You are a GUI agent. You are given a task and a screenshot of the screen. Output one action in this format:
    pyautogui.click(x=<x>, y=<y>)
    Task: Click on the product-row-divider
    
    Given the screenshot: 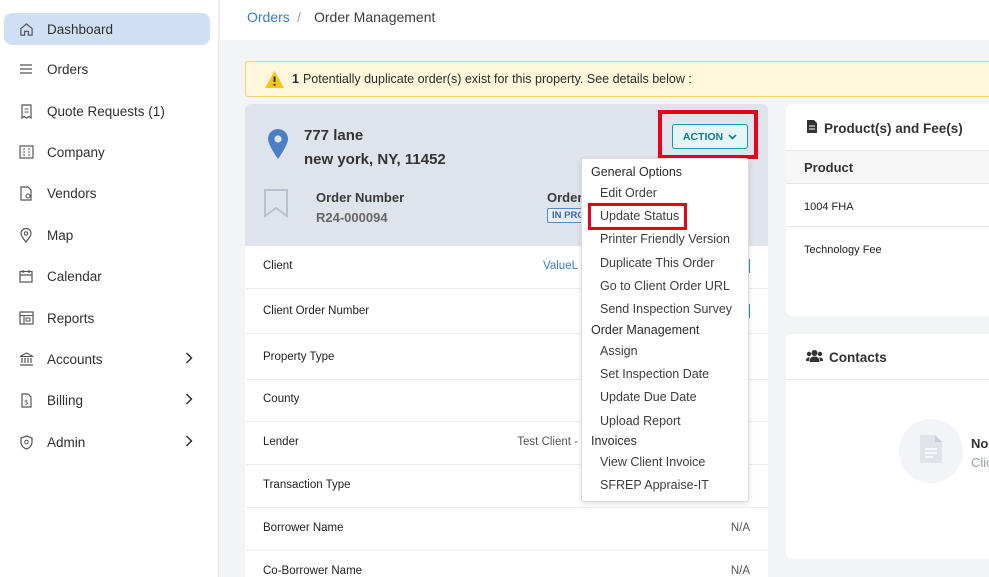 What is the action you would take?
    pyautogui.click(x=887, y=226)
    